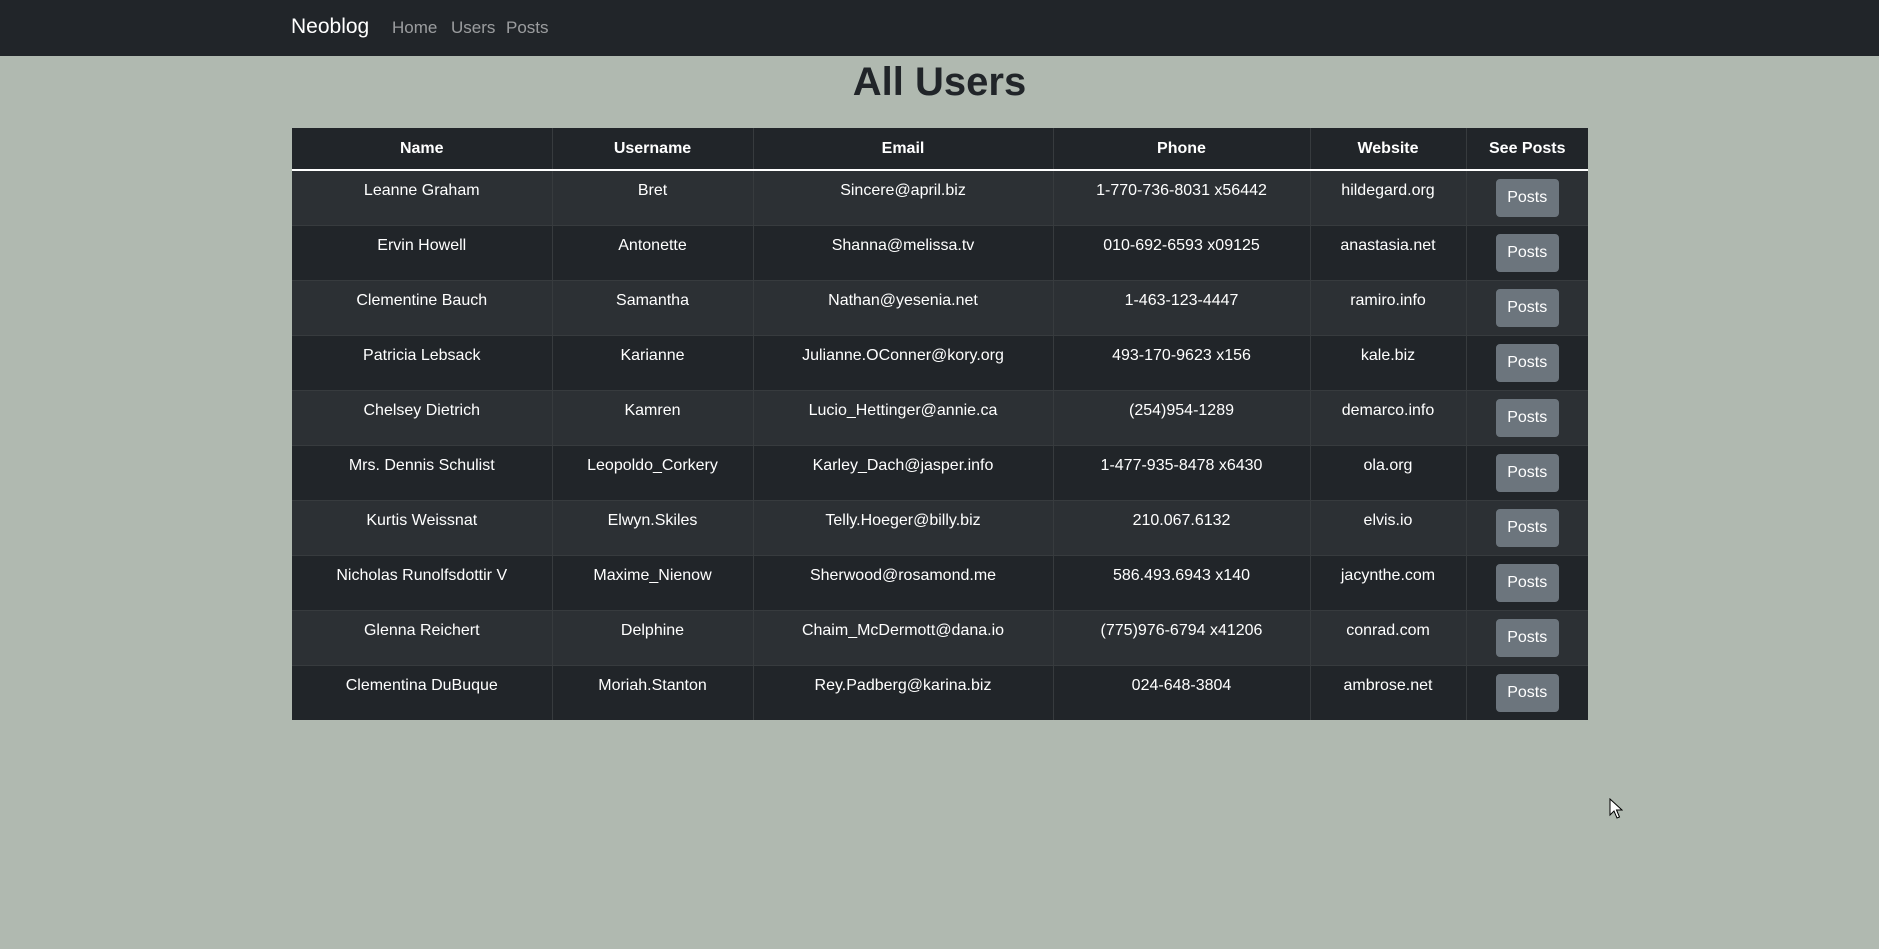  What do you see at coordinates (1181, 362) in the screenshot?
I see `cell-phone: 493-170-9623 x156` at bounding box center [1181, 362].